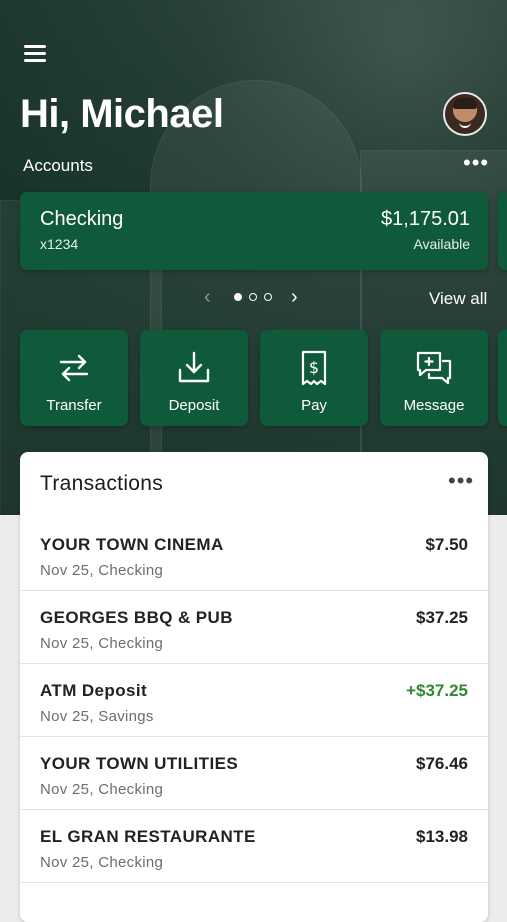  Describe the element at coordinates (442, 836) in the screenshot. I see `transaction-amount: $13.98` at that location.